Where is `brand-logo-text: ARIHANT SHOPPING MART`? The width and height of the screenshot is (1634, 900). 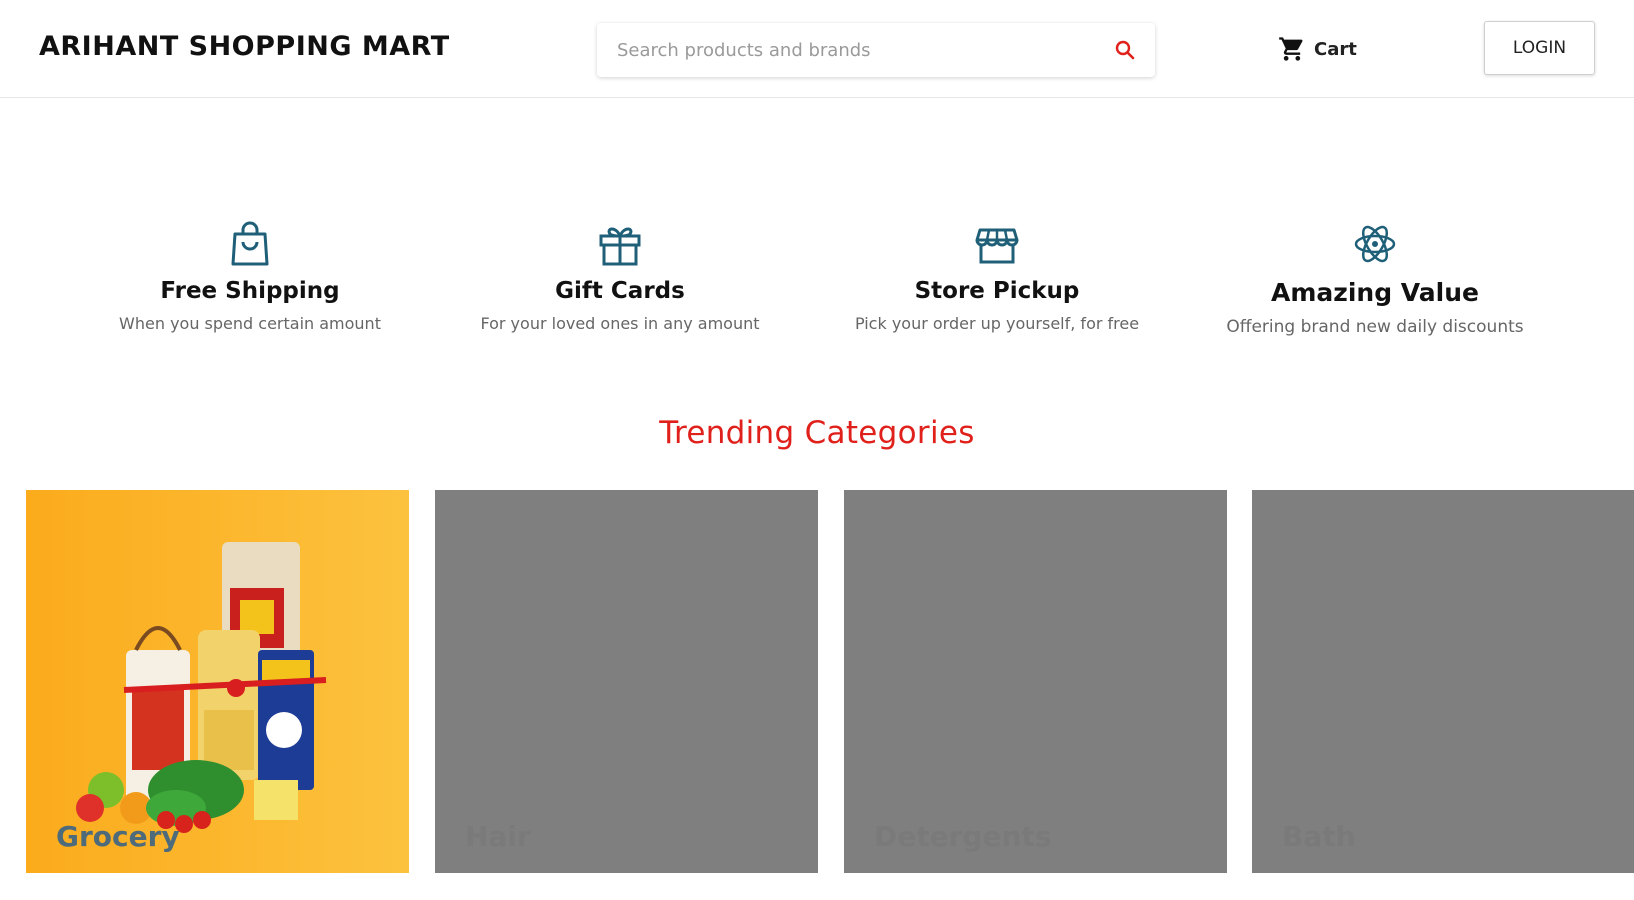 brand-logo-text: ARIHANT SHOPPING MART is located at coordinates (244, 46).